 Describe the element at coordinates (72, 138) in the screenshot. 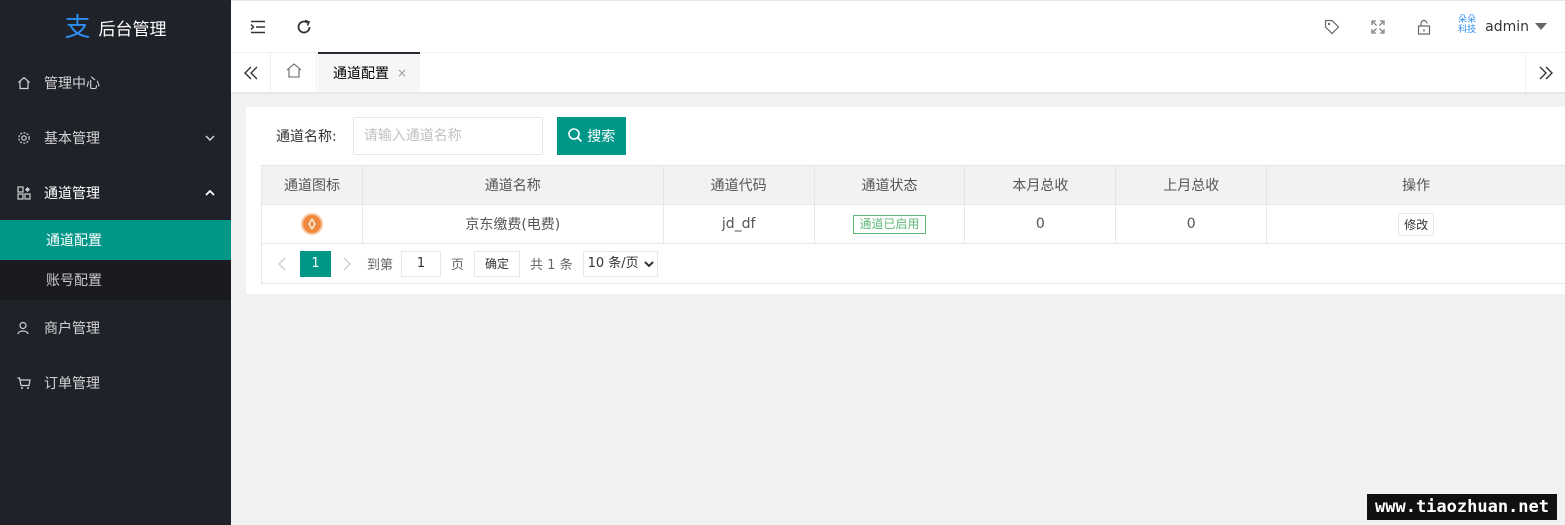

I see `sidebar-item-label: 基本管理` at that location.